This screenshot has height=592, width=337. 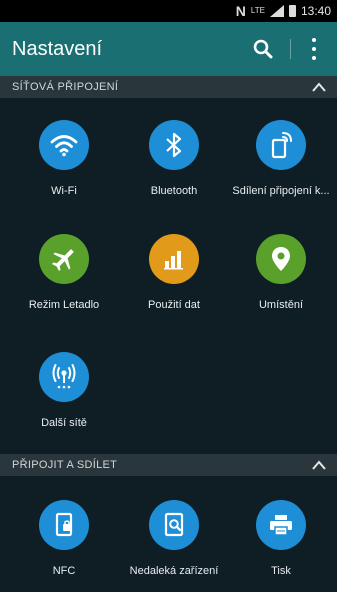 I want to click on tile-wifi-label: Wi-Fi, so click(x=64, y=191).